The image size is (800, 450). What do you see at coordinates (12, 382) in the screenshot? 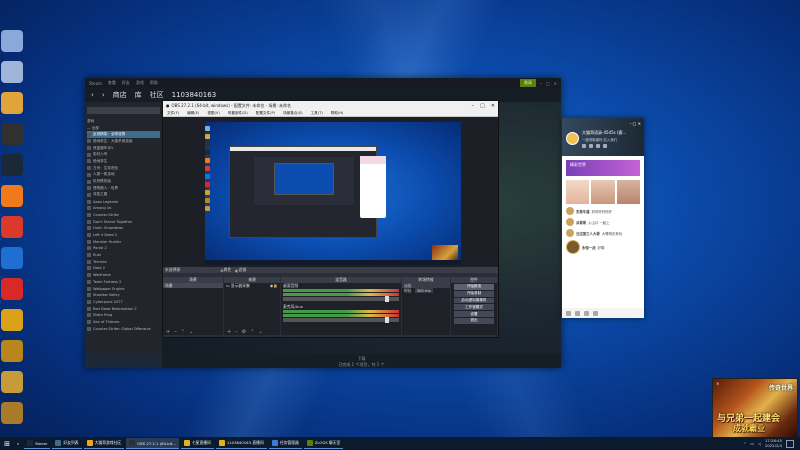
I see `game-app-2-icon` at bounding box center [12, 382].